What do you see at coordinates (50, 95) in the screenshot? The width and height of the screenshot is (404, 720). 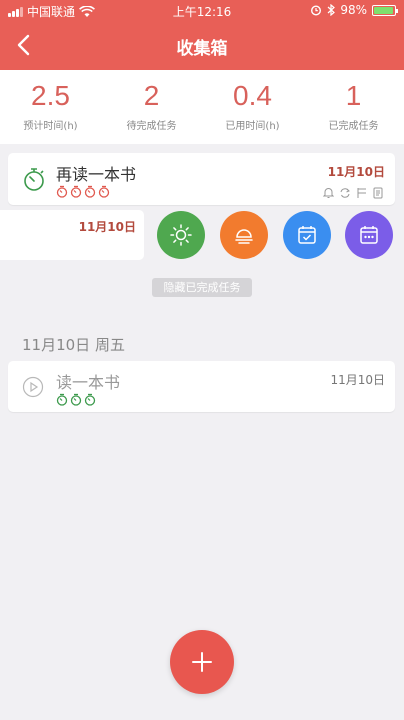 I see `stat-value: 2.5` at bounding box center [50, 95].